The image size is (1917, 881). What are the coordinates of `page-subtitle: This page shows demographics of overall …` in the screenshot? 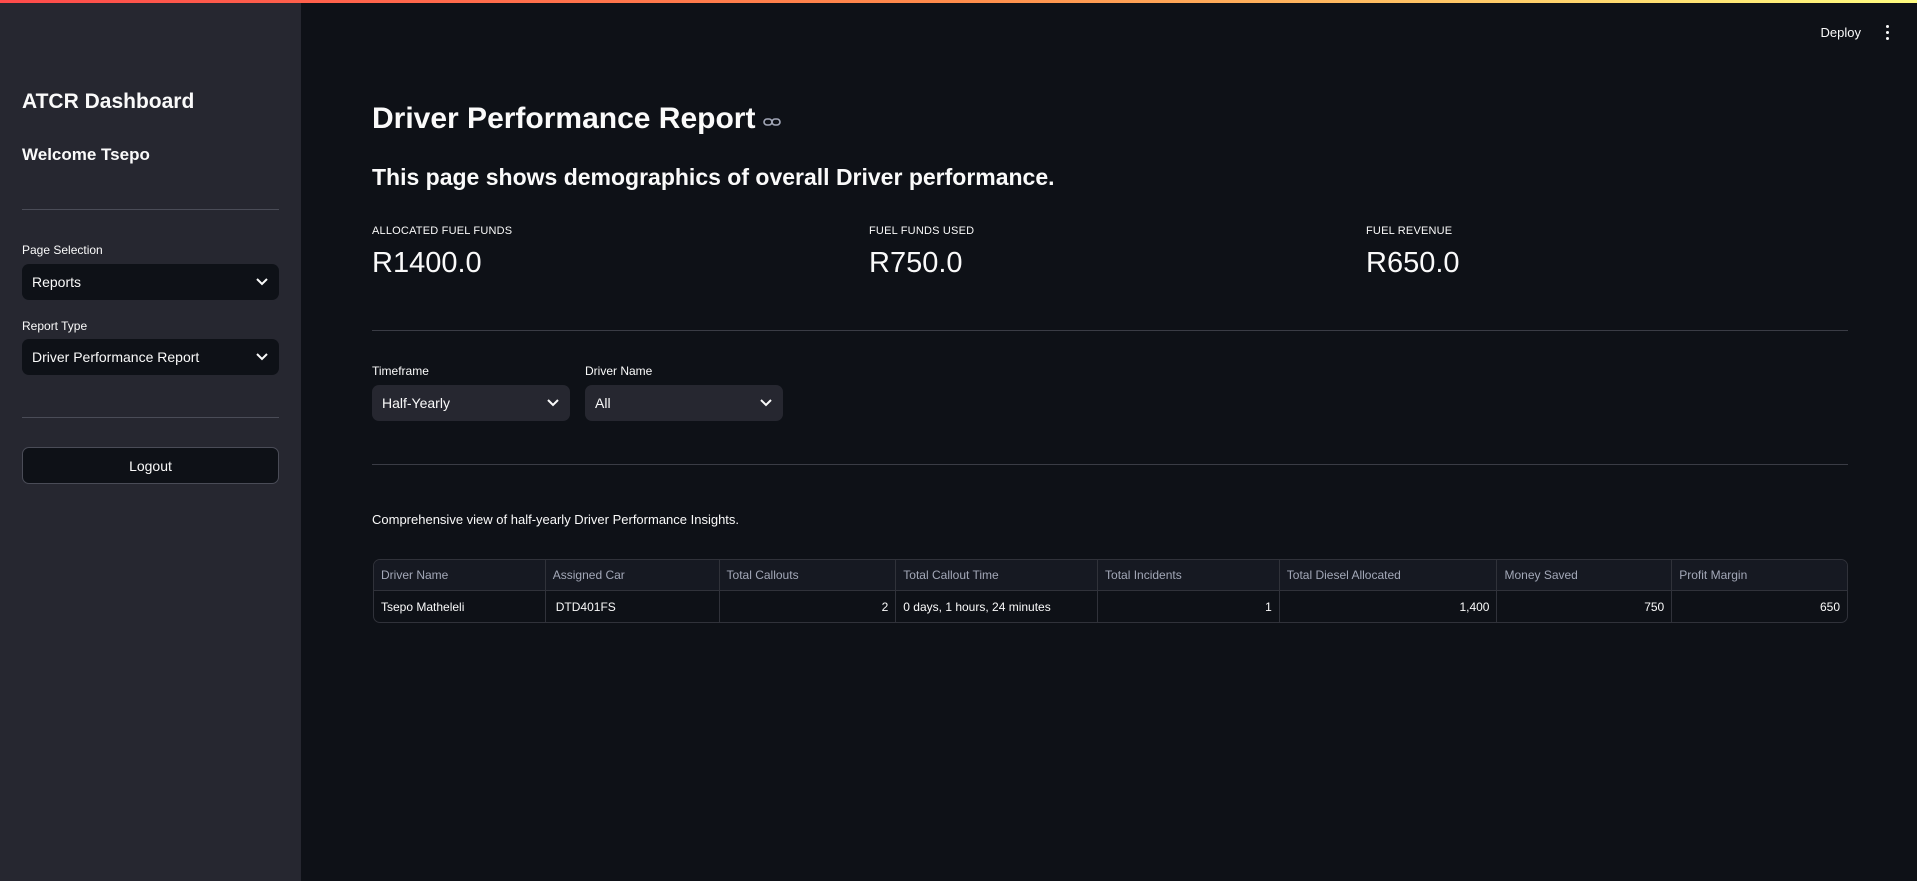 It's located at (713, 177).